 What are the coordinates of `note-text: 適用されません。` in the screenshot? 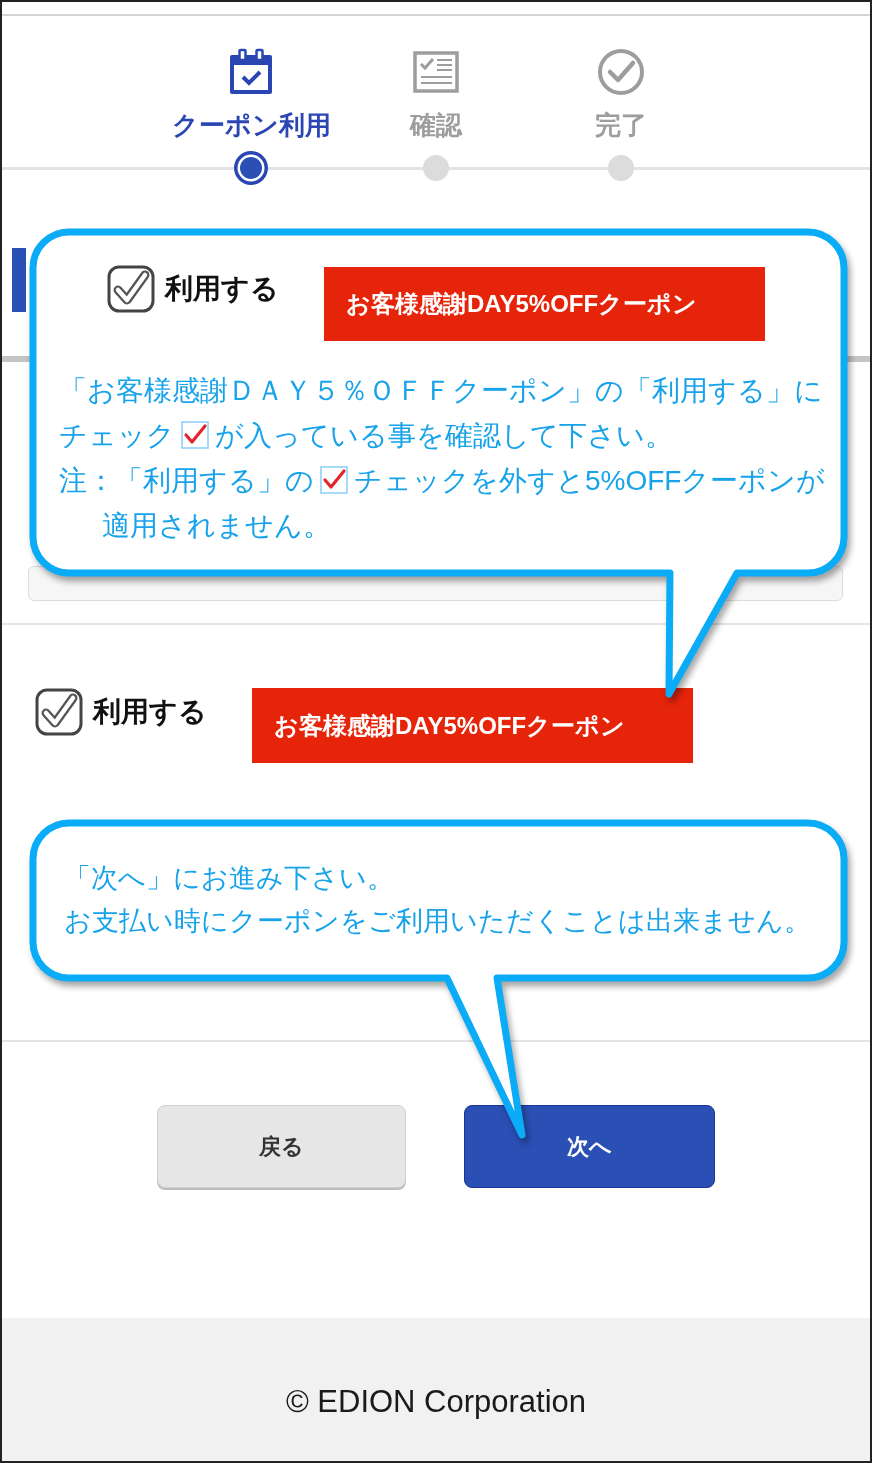 It's located at (216, 525).